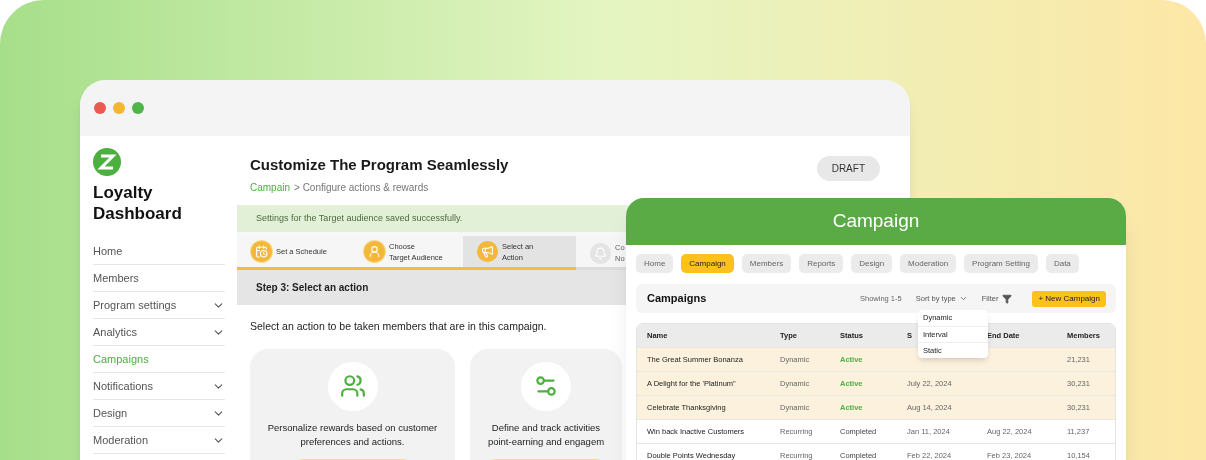 Image resolution: width=1206 pixels, height=460 pixels. What do you see at coordinates (928, 263) in the screenshot?
I see `nav-tab: Moderation` at bounding box center [928, 263].